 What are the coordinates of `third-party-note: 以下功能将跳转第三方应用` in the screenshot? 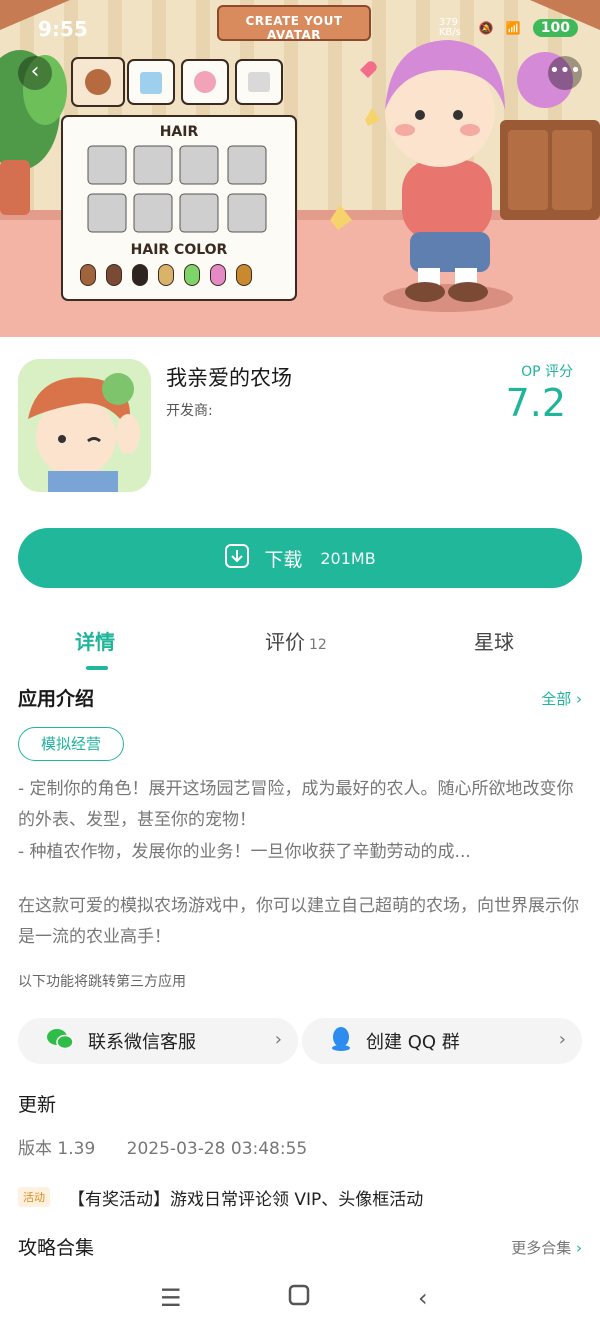 It's located at (102, 982).